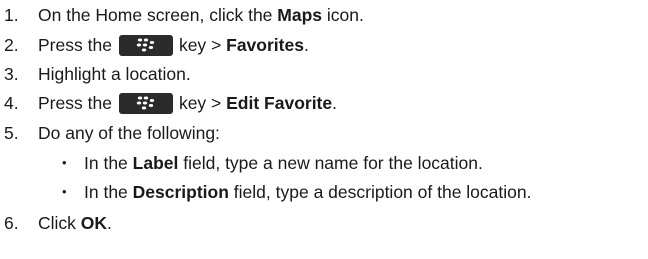 This screenshot has width=648, height=259. Describe the element at coordinates (173, 45) in the screenshot. I see `step-text: Press the key > Favorites.` at that location.